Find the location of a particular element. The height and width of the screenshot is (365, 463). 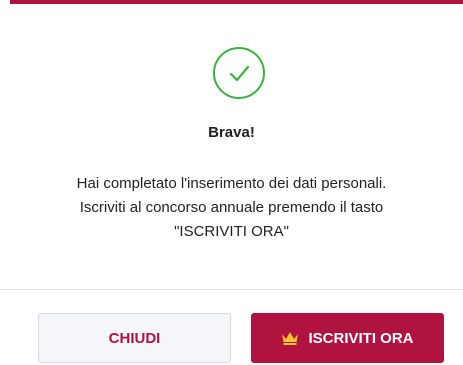

subscribe-button-label: ISCRIVITI ORA is located at coordinates (361, 338).